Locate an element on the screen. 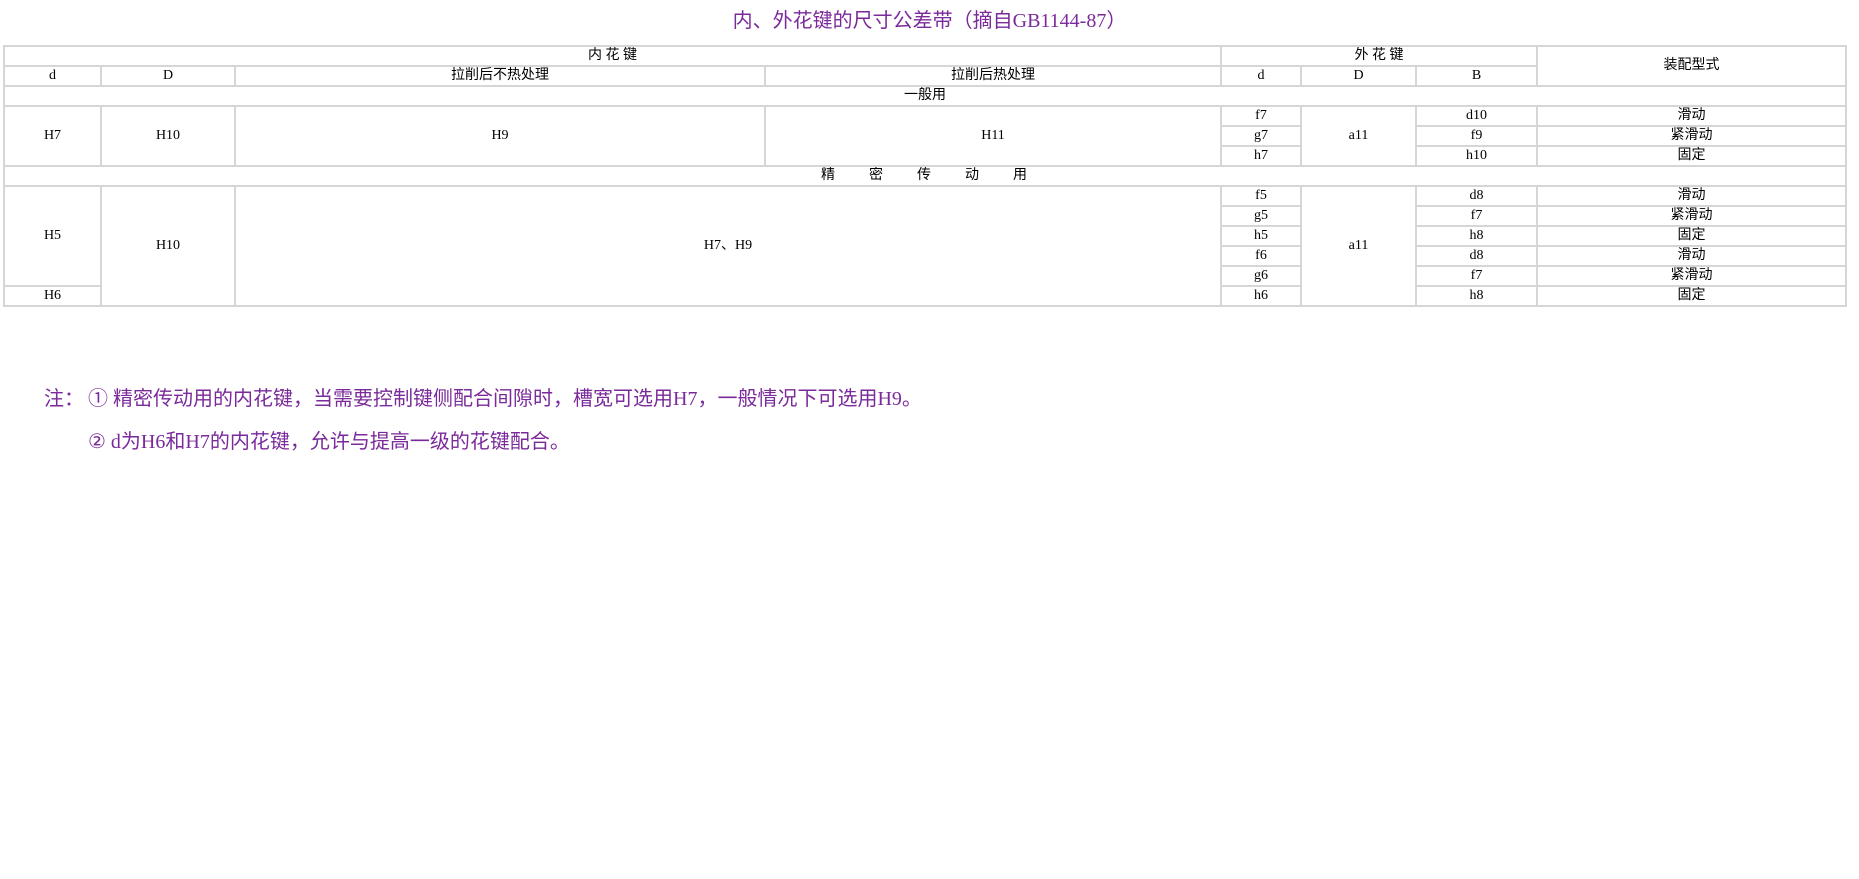 The width and height of the screenshot is (1859, 879). precision-outer-d: h5 is located at coordinates (1261, 236).